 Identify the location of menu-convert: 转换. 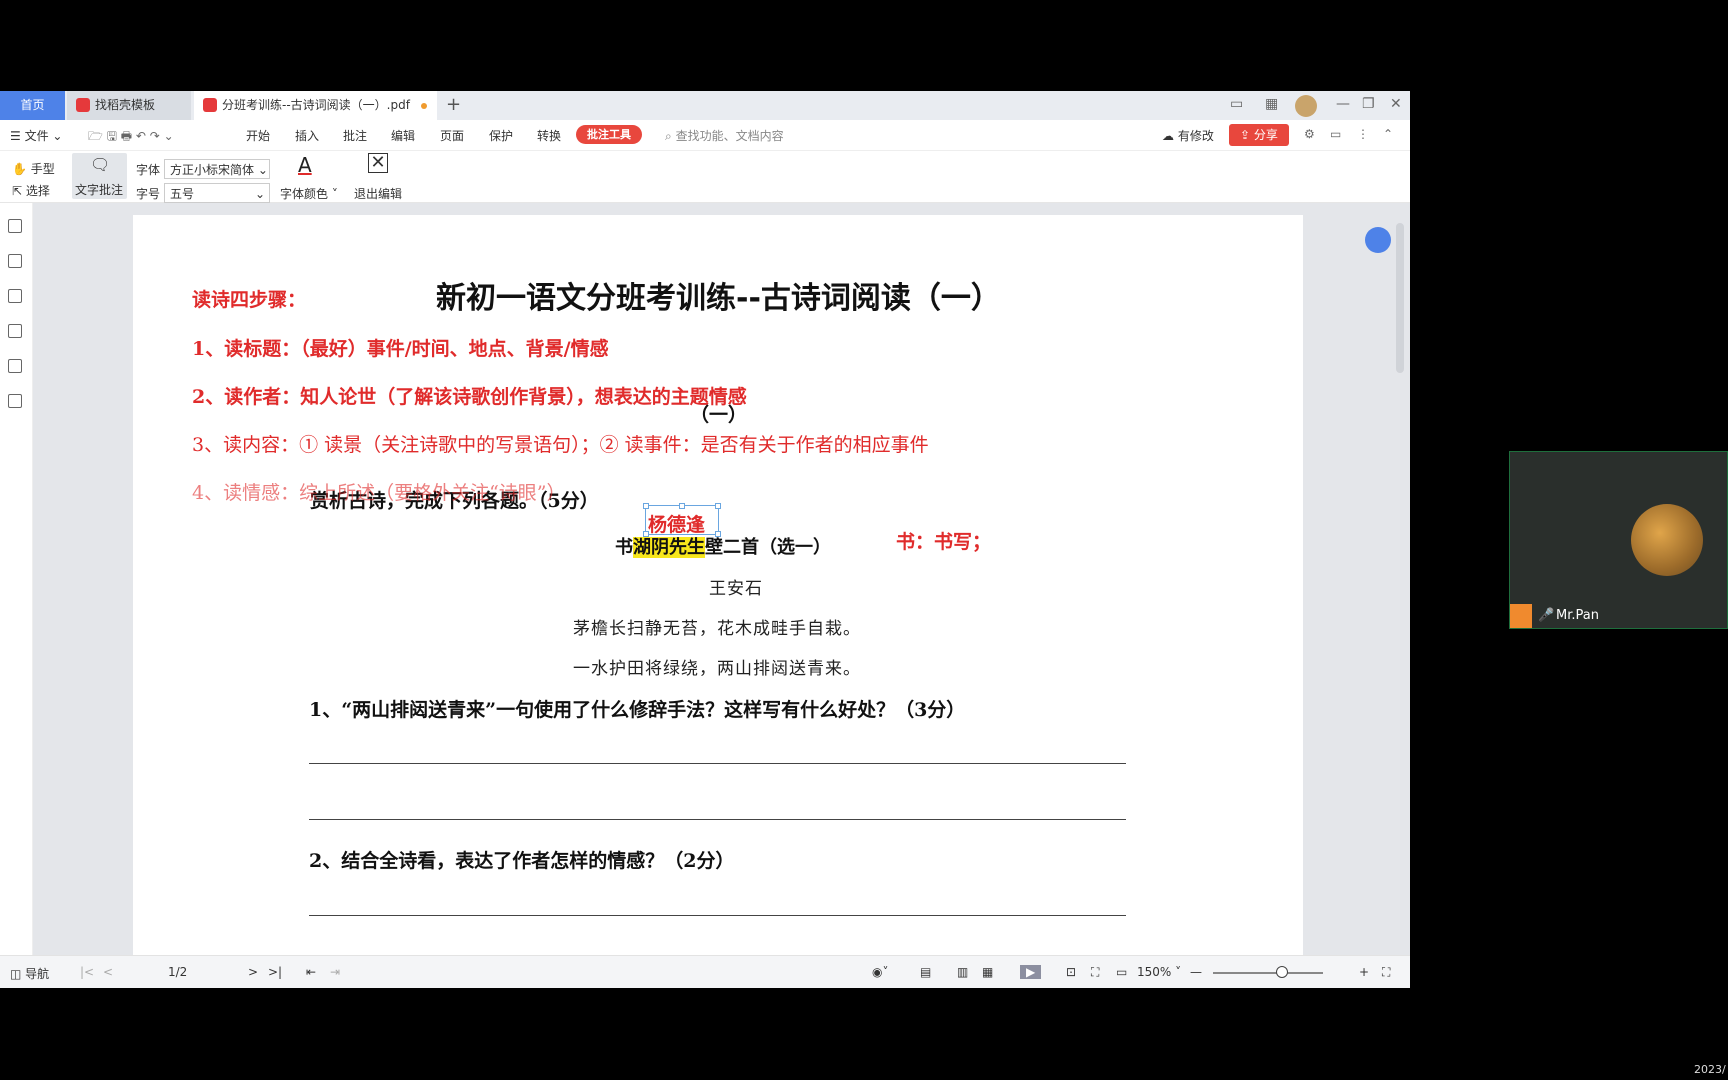
(549, 135).